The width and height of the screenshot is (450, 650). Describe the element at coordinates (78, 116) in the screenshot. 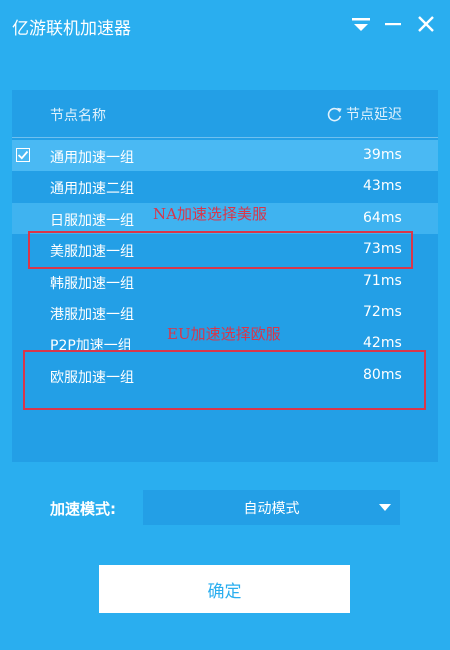

I see `column-node-name: 节点名称` at that location.